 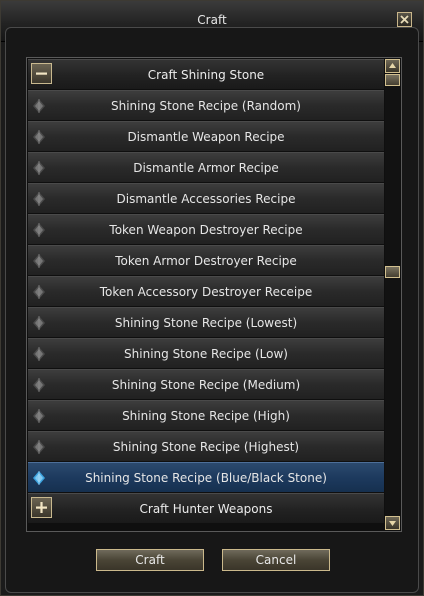 I want to click on craft-button: Craft, so click(x=150, y=560).